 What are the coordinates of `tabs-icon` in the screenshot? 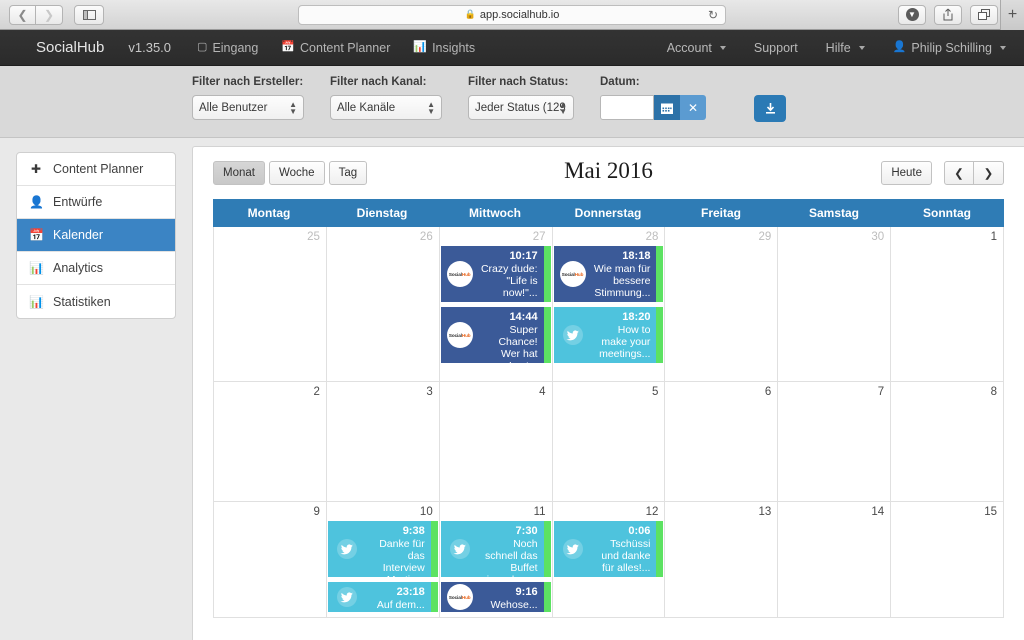 It's located at (984, 14).